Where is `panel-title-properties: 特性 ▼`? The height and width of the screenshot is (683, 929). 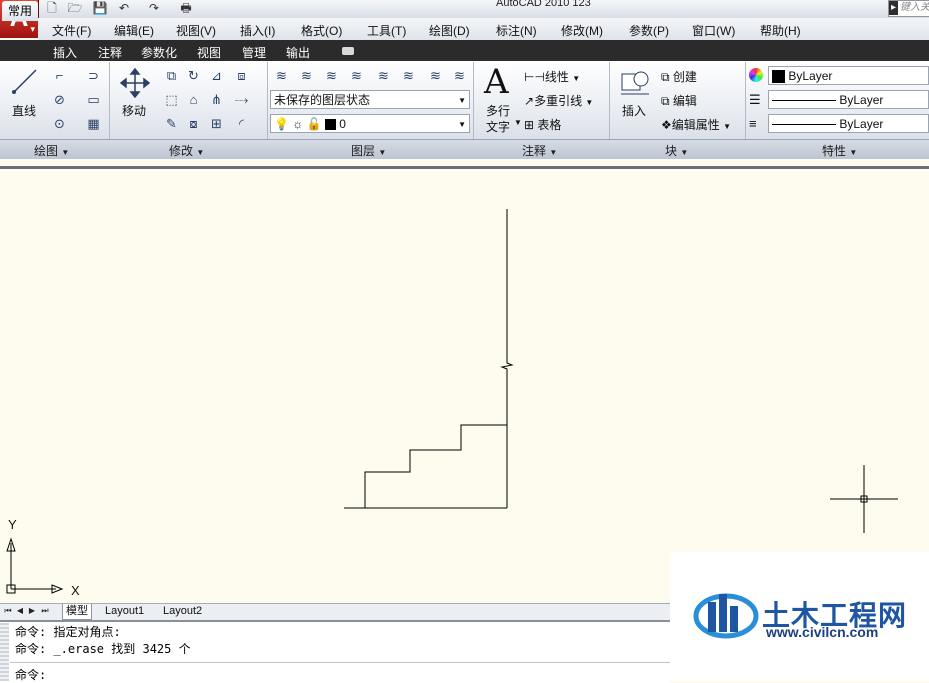 panel-title-properties: 特性 ▼ is located at coordinates (839, 150).